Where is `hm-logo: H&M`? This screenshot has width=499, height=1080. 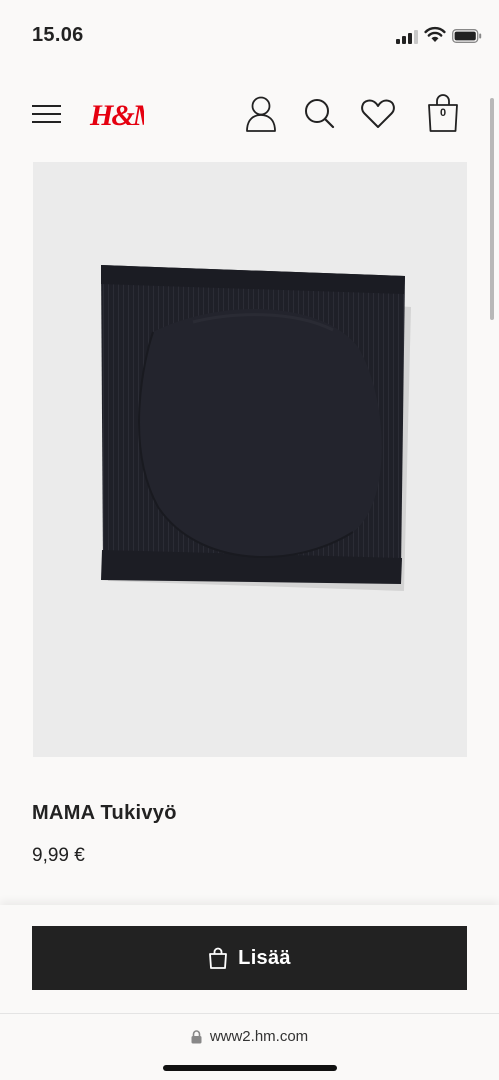
hm-logo: H&M is located at coordinates (116, 114).